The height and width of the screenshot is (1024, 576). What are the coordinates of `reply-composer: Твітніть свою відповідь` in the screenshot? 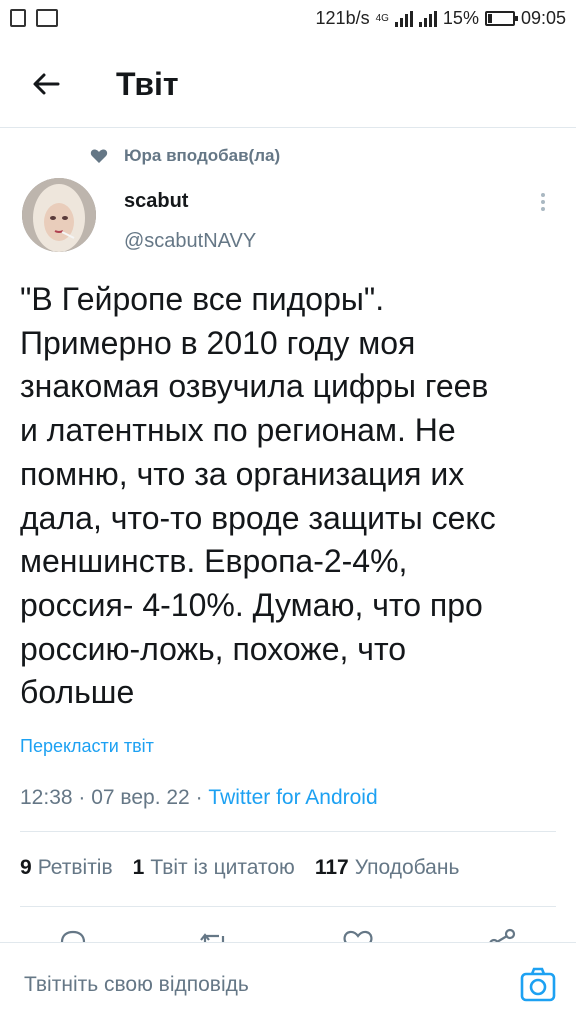 It's located at (288, 983).